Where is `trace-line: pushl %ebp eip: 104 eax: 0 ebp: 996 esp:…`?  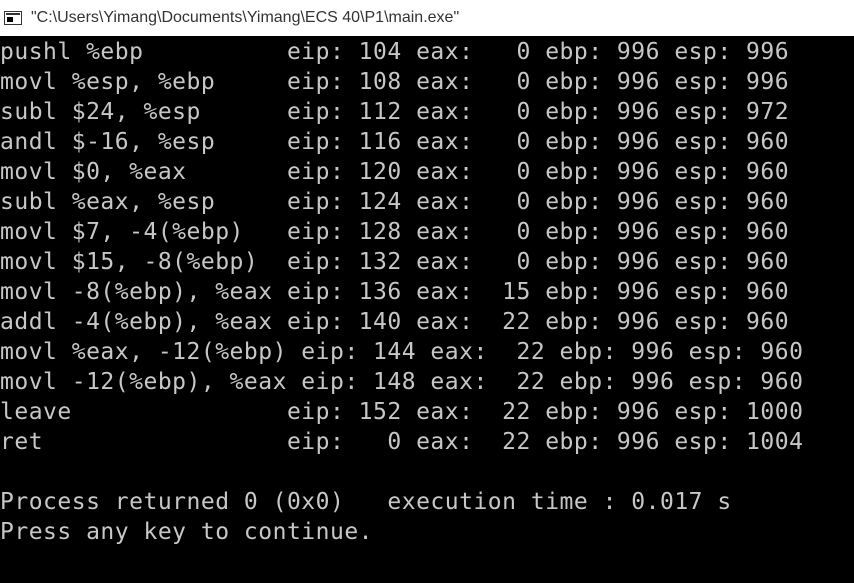 trace-line: pushl %ebp eip: 104 eax: 0 ebp: 996 esp:… is located at coordinates (395, 52).